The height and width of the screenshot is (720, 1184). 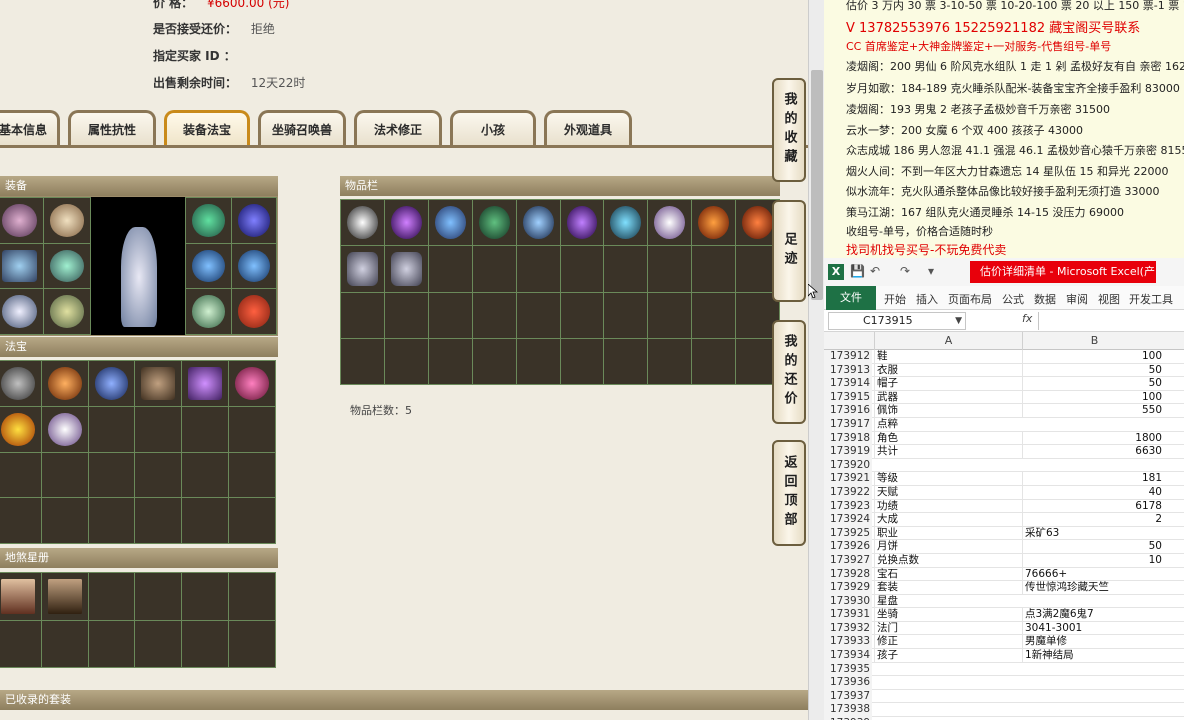 What do you see at coordinates (948, 506) in the screenshot?
I see `cell-a: 功绩` at bounding box center [948, 506].